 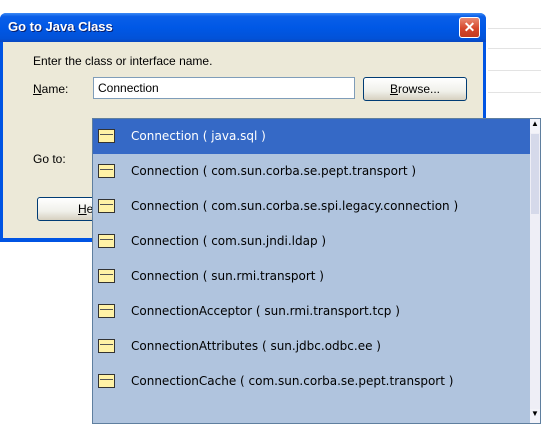 I want to click on close-button: ✕, so click(x=469, y=27).